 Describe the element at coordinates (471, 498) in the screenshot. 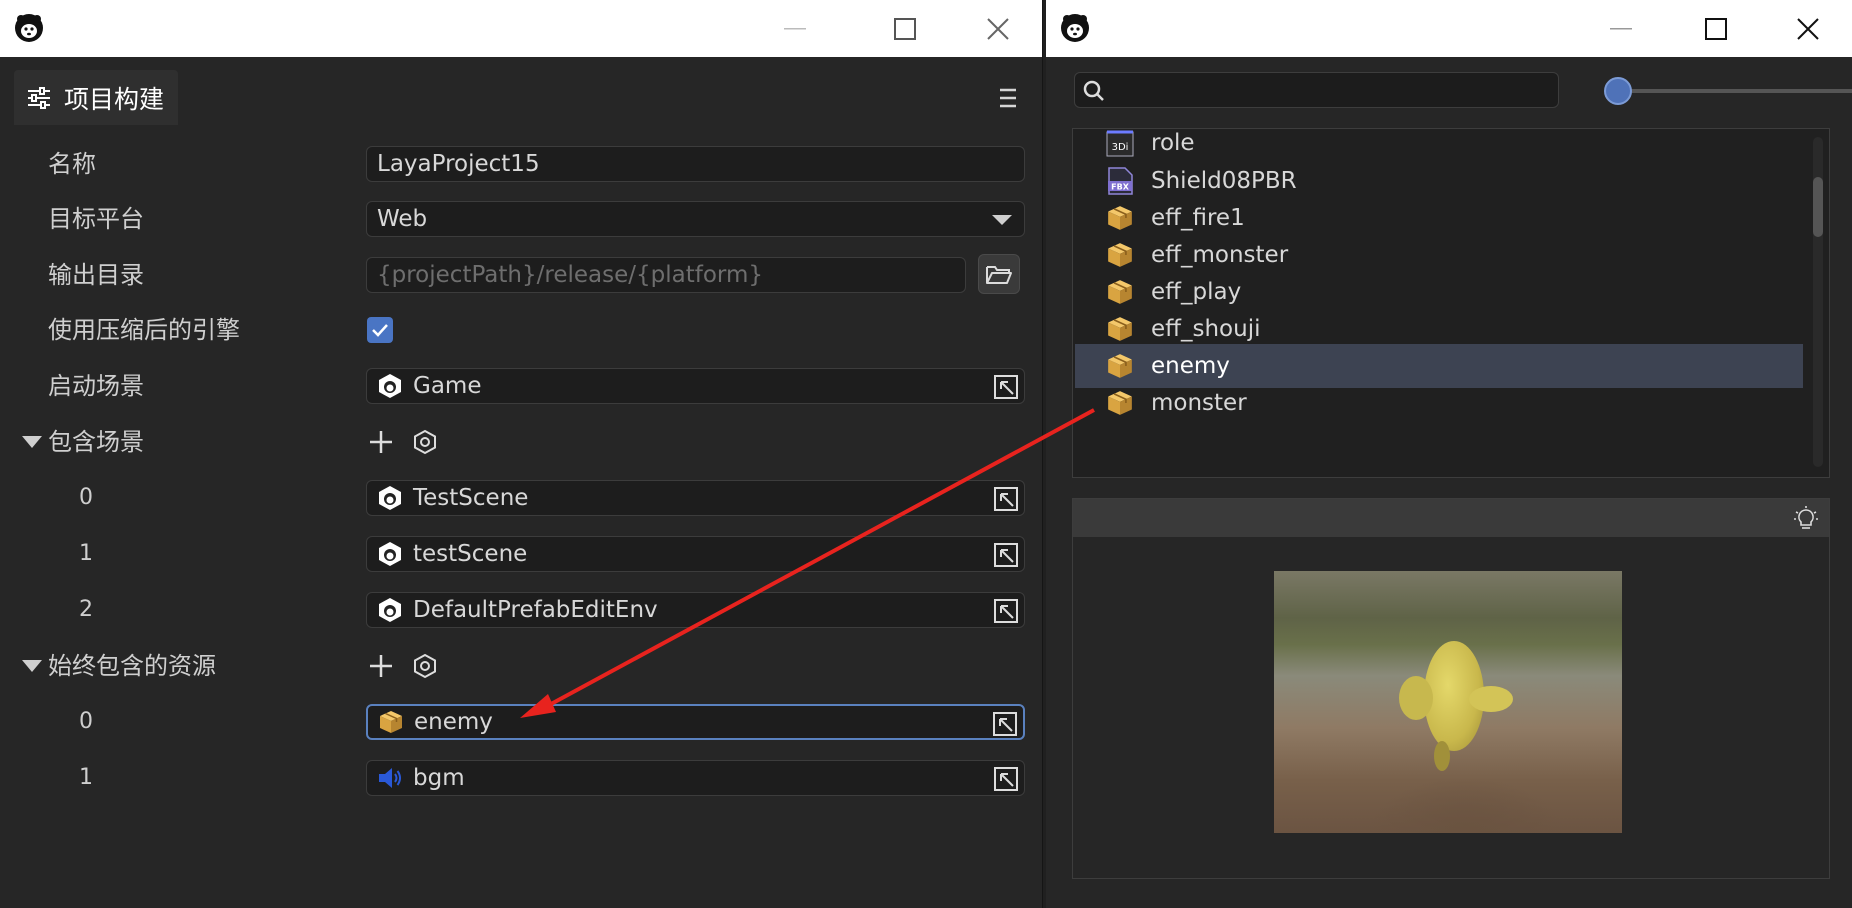

I see `scene-value-0: TestScene` at that location.